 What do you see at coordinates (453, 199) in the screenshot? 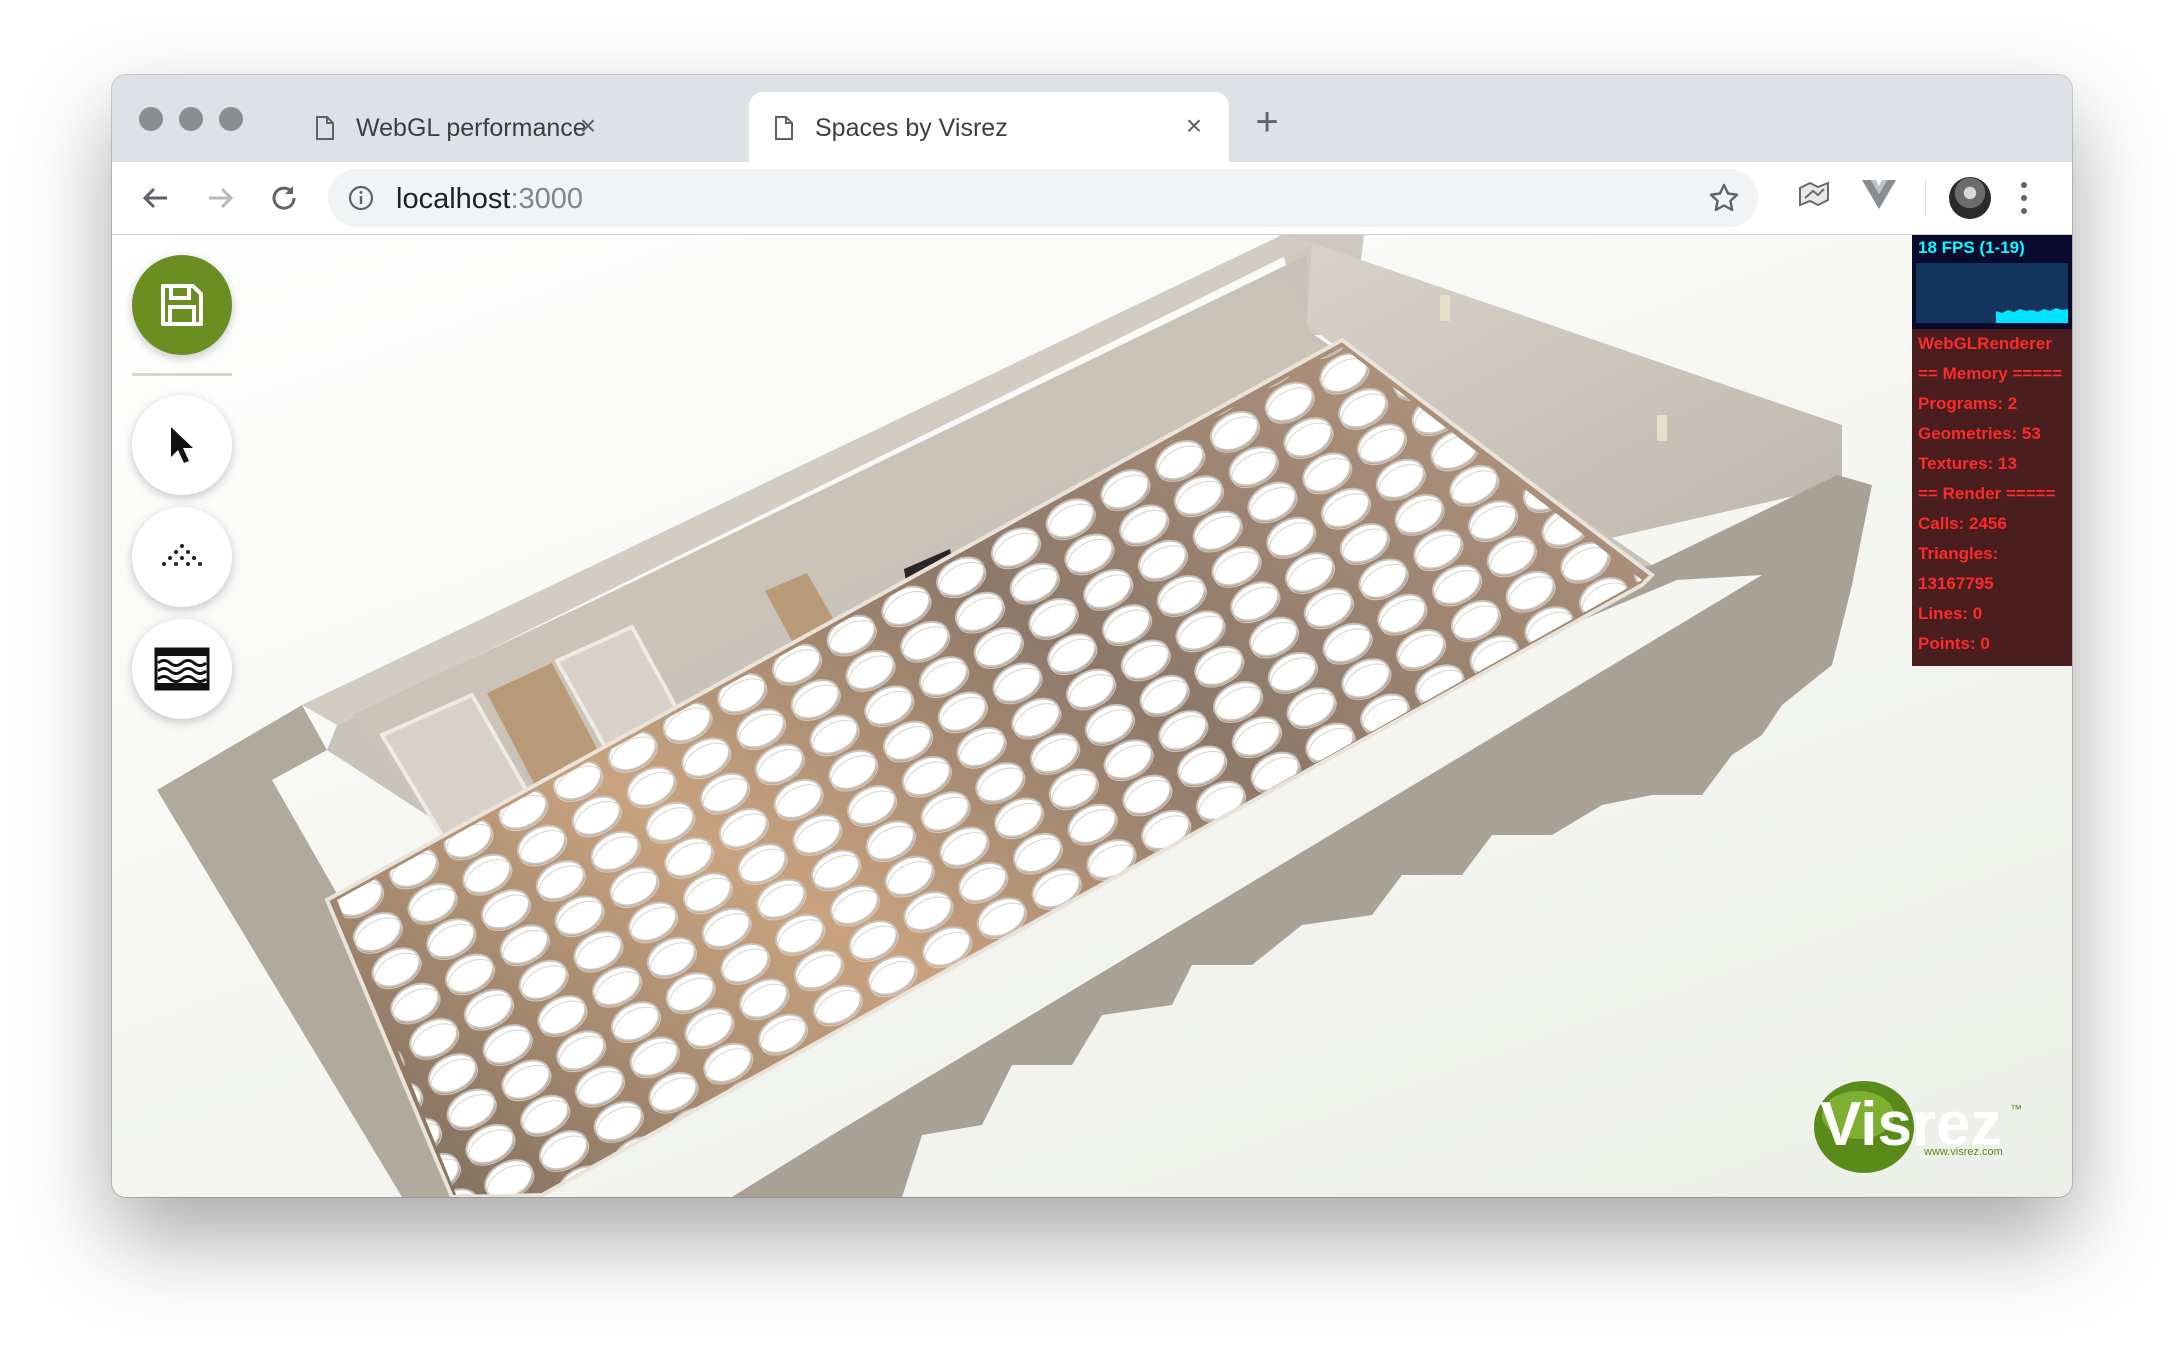
I see `url-host: localhost` at bounding box center [453, 199].